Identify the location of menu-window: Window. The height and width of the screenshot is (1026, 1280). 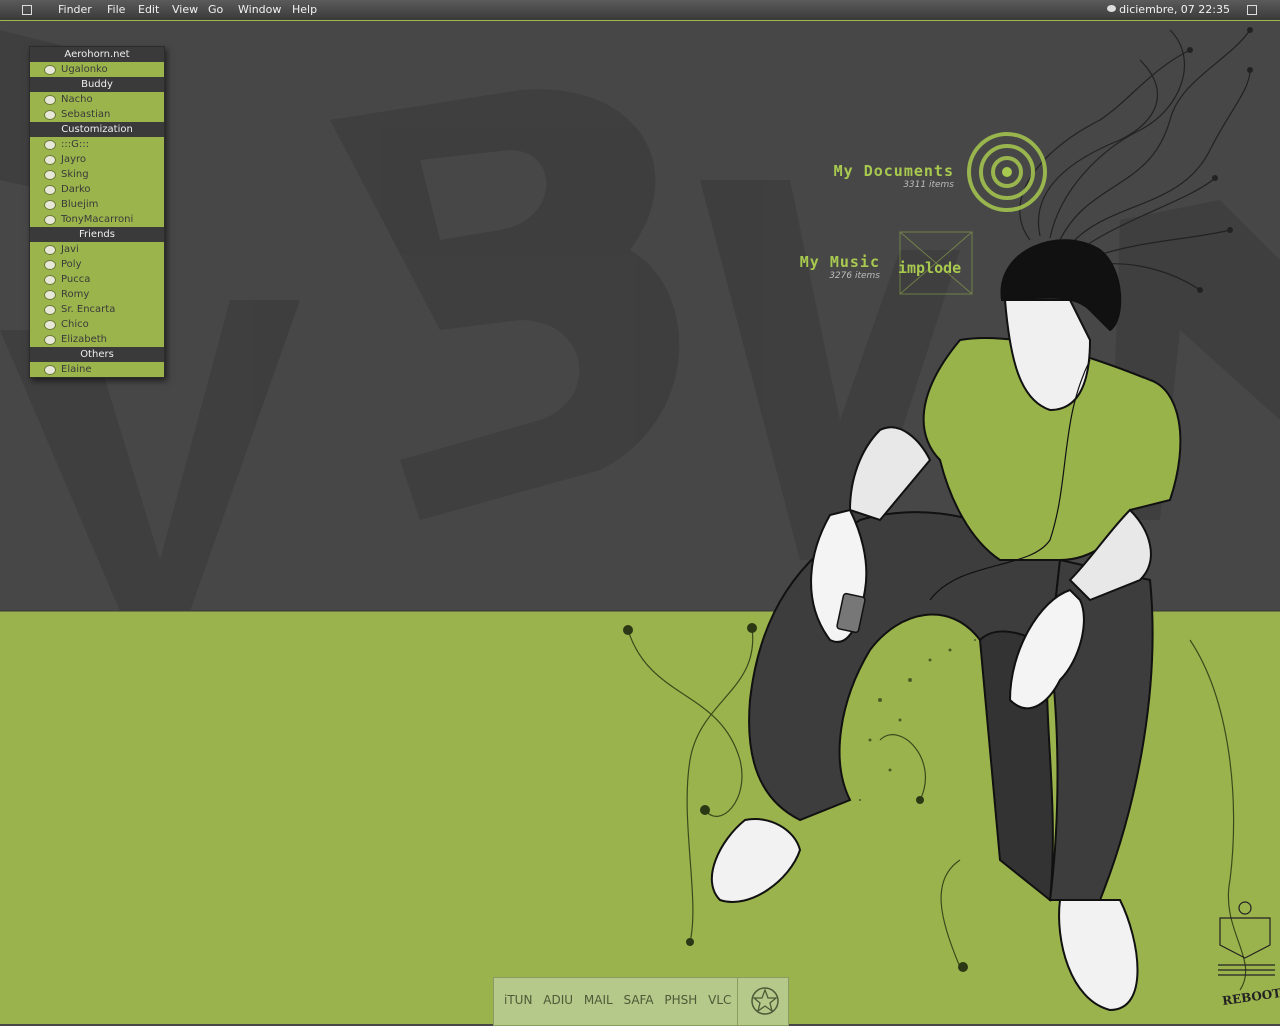
(259, 10).